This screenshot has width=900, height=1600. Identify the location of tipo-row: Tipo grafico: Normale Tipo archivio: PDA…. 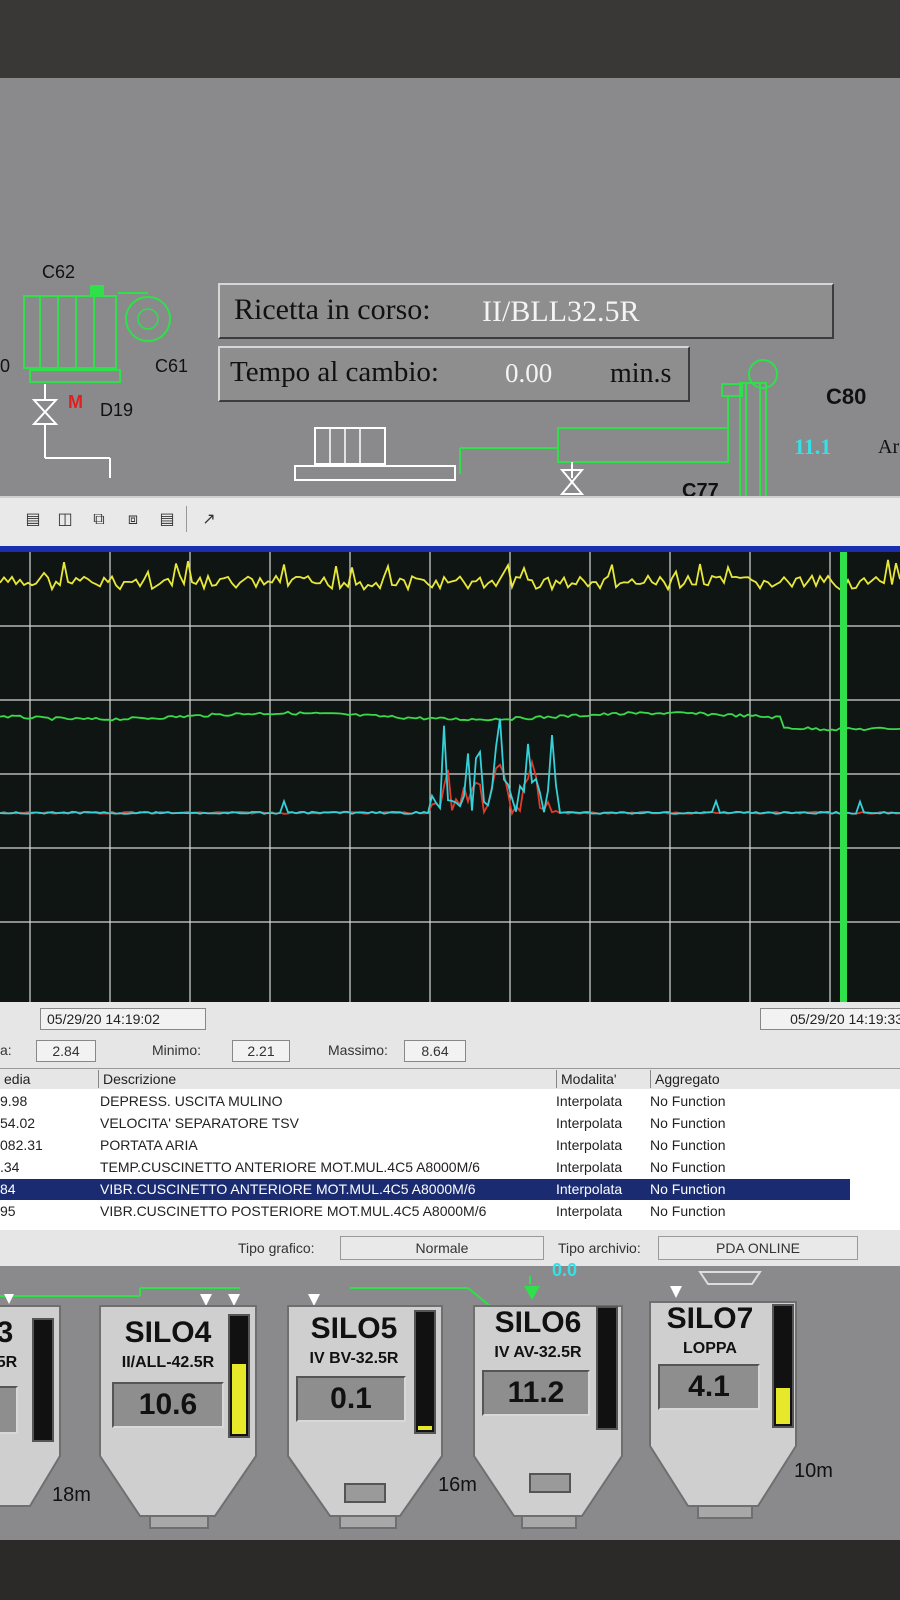
(450, 1248).